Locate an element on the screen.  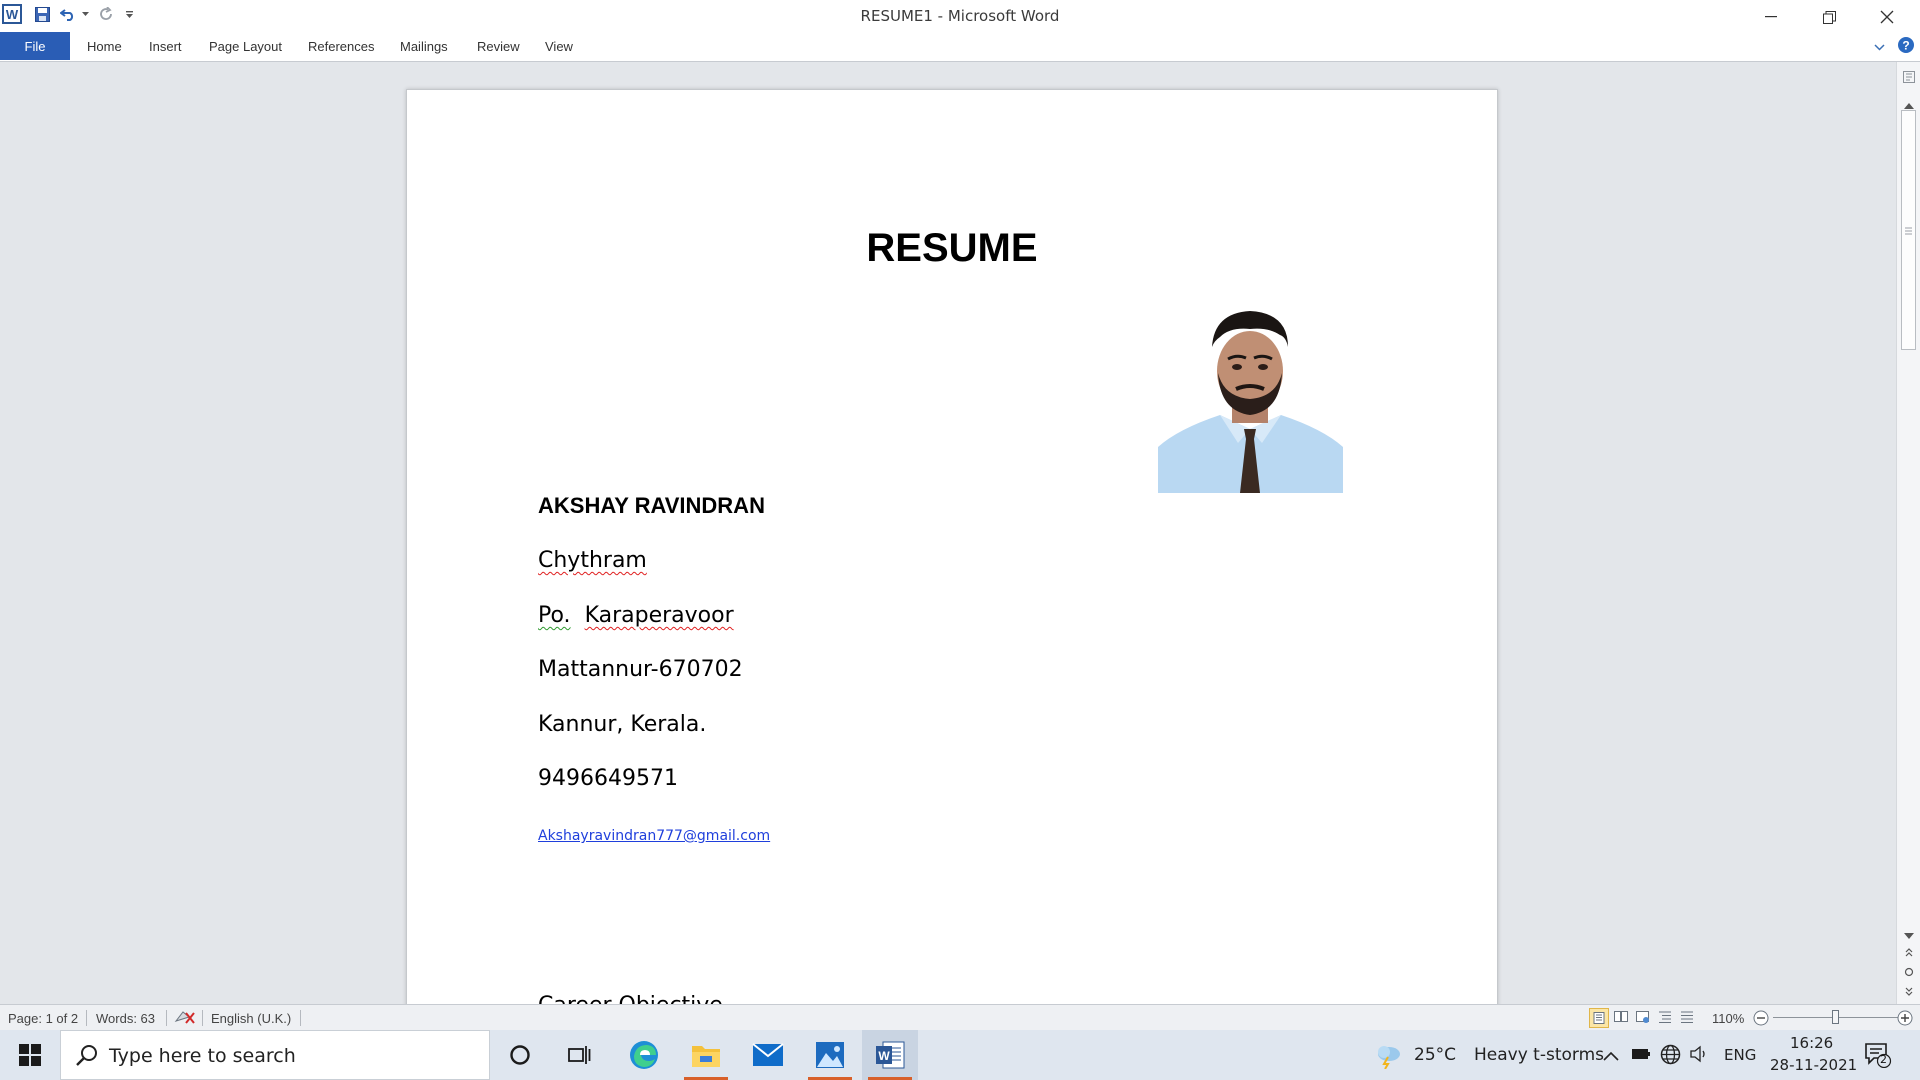
task-view-icon is located at coordinates (580, 1055).